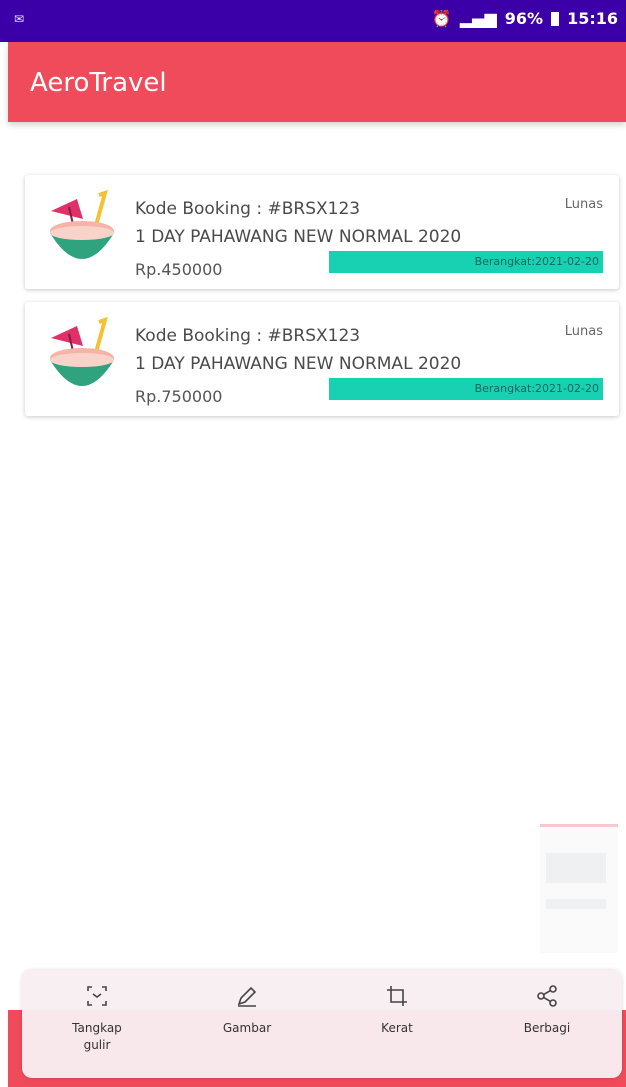 The image size is (626, 1087). I want to click on crop-label: Kerat, so click(397, 1028).